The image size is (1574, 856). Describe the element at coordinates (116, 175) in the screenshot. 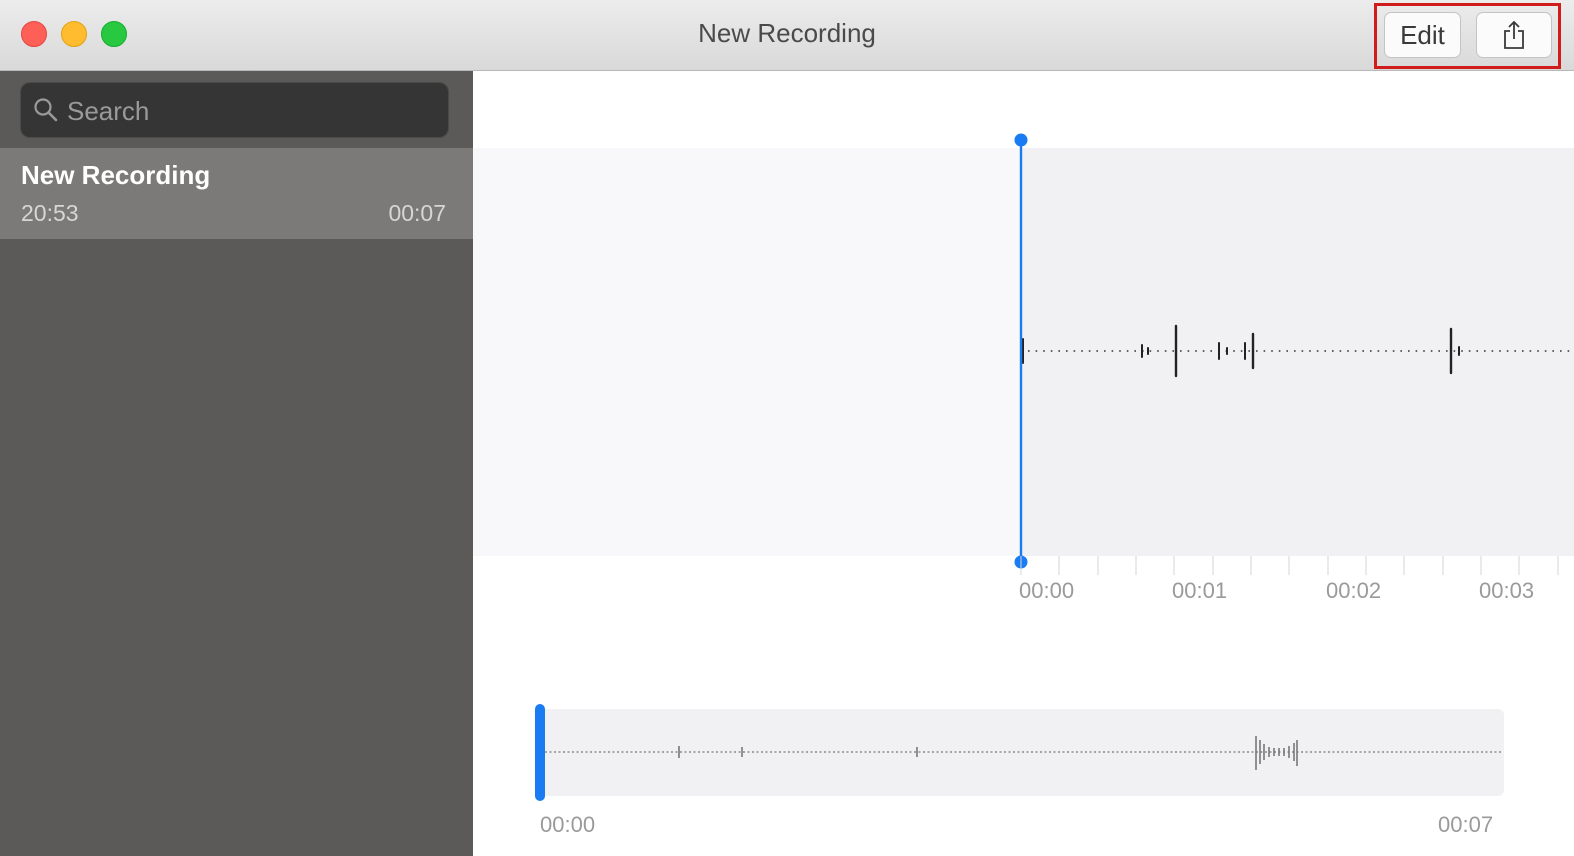

I see `recording-name: New Recording` at that location.